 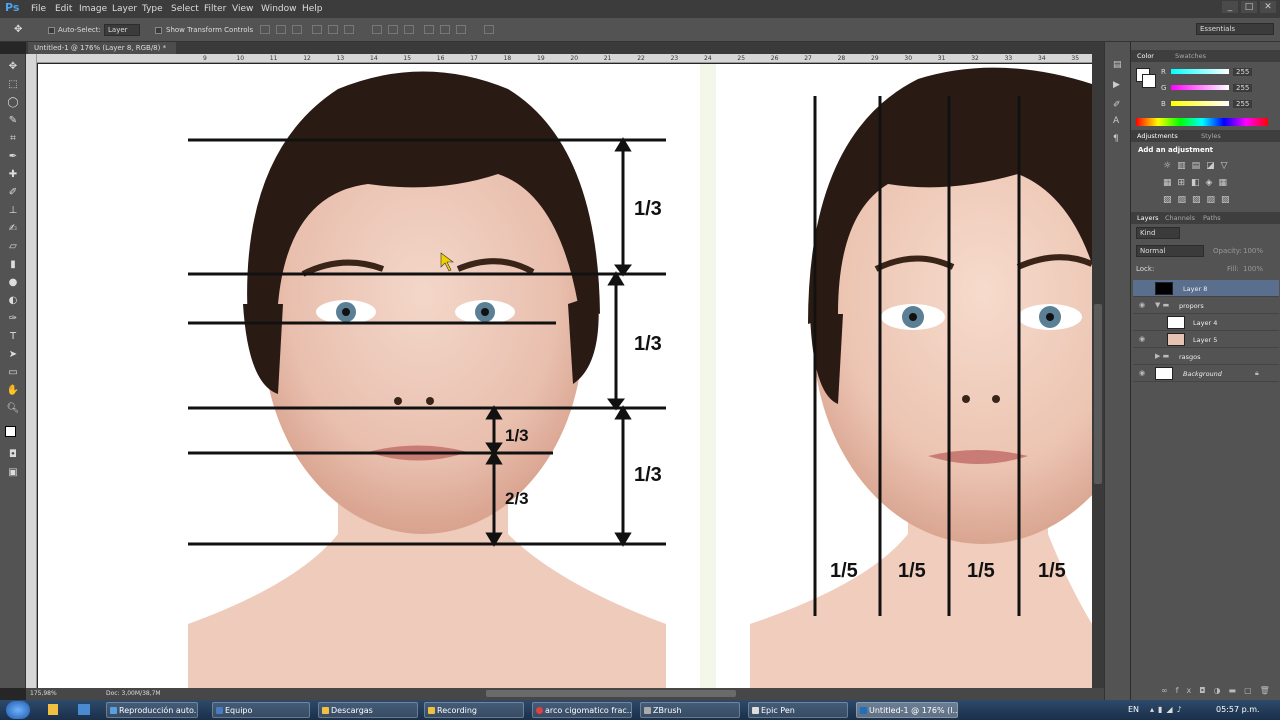 What do you see at coordinates (1116, 85) in the screenshot?
I see `actions-panel-icon: ▶` at bounding box center [1116, 85].